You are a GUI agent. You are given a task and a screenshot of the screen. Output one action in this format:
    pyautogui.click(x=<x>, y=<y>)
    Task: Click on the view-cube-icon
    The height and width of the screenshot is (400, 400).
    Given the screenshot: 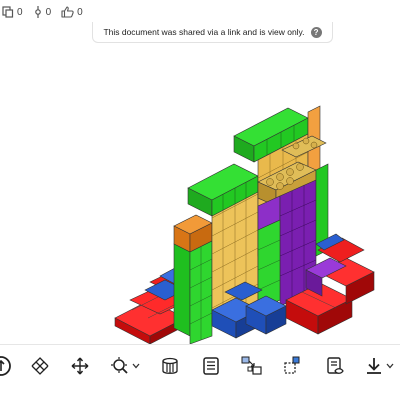 What is the action you would take?
    pyautogui.click(x=6, y=366)
    